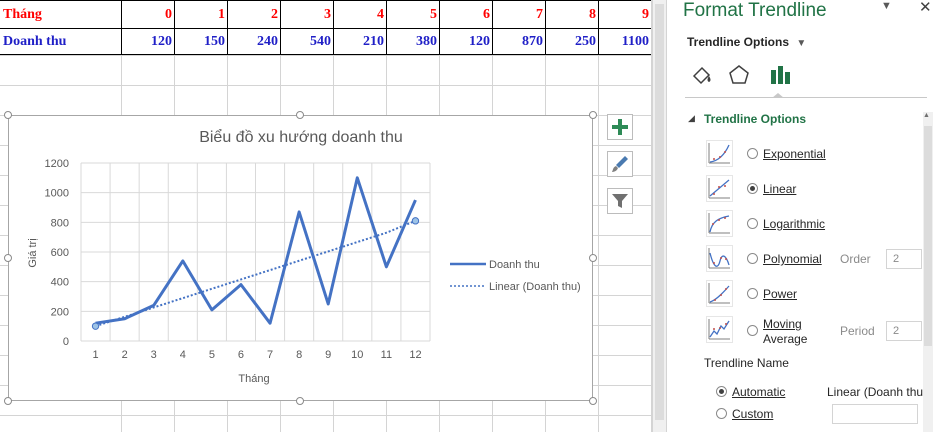  What do you see at coordinates (928, 236) in the screenshot?
I see `pane-scrollbar-thumb` at bounding box center [928, 236].